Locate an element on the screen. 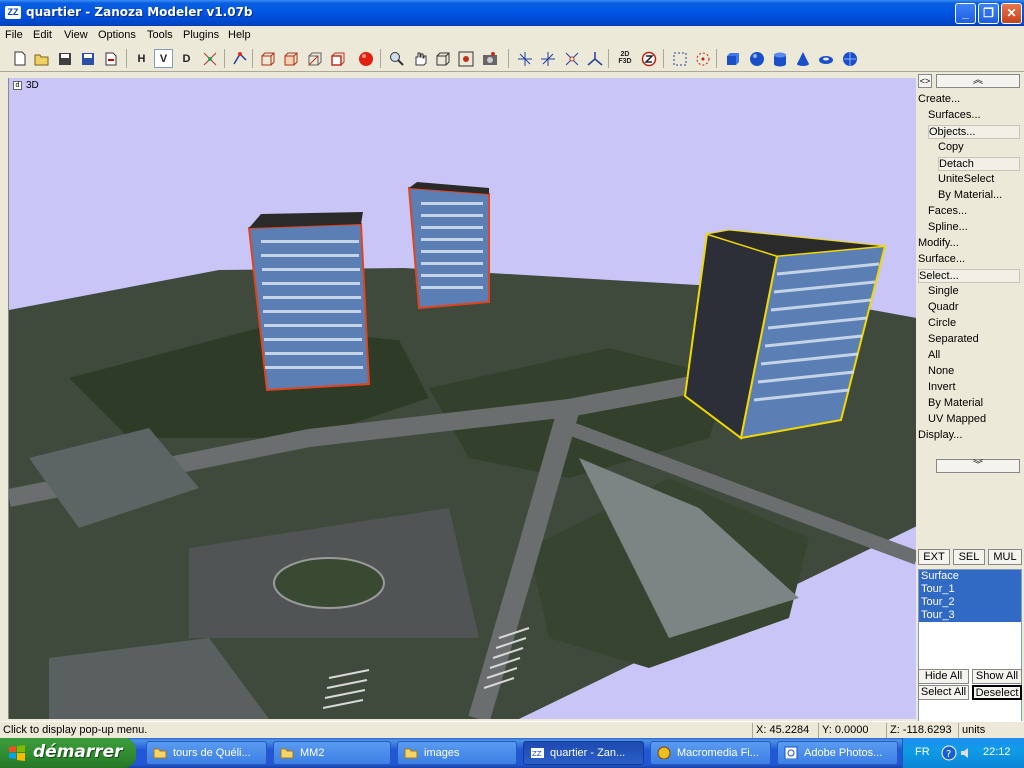 Image resolution: width=1024 pixels, height=768 pixels. command-single: Single is located at coordinates (943, 291).